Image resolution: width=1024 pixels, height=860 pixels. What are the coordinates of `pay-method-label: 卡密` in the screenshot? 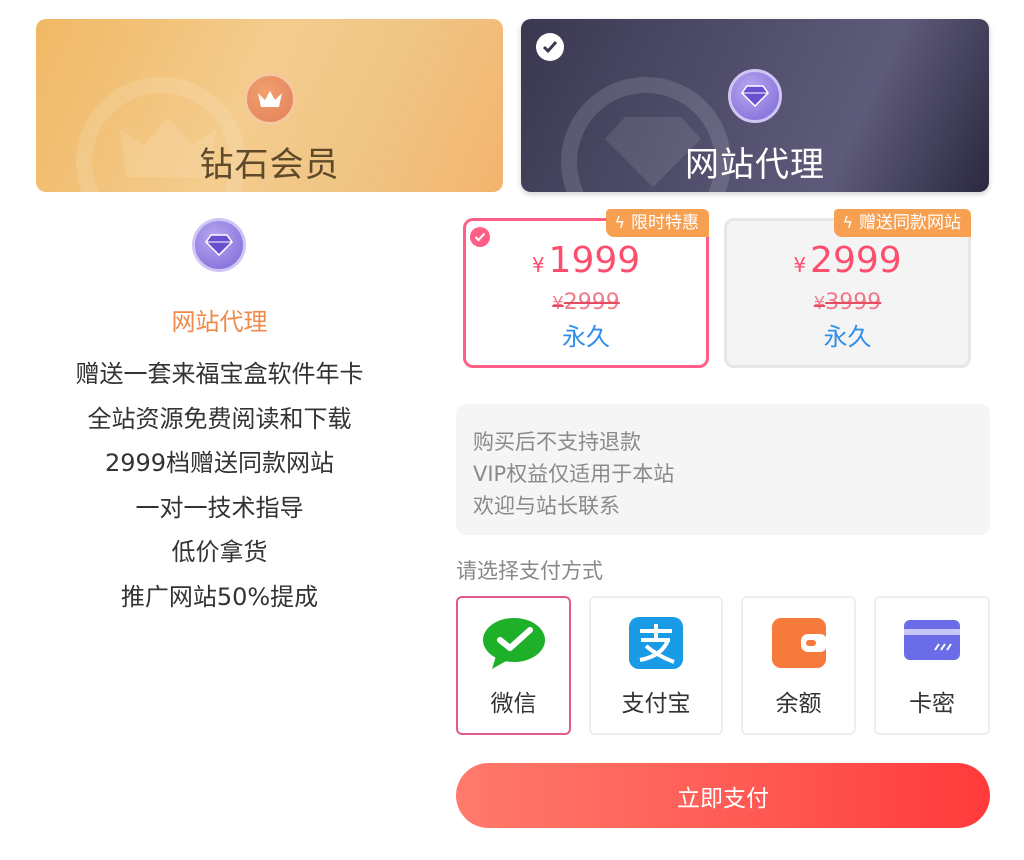 It's located at (932, 704).